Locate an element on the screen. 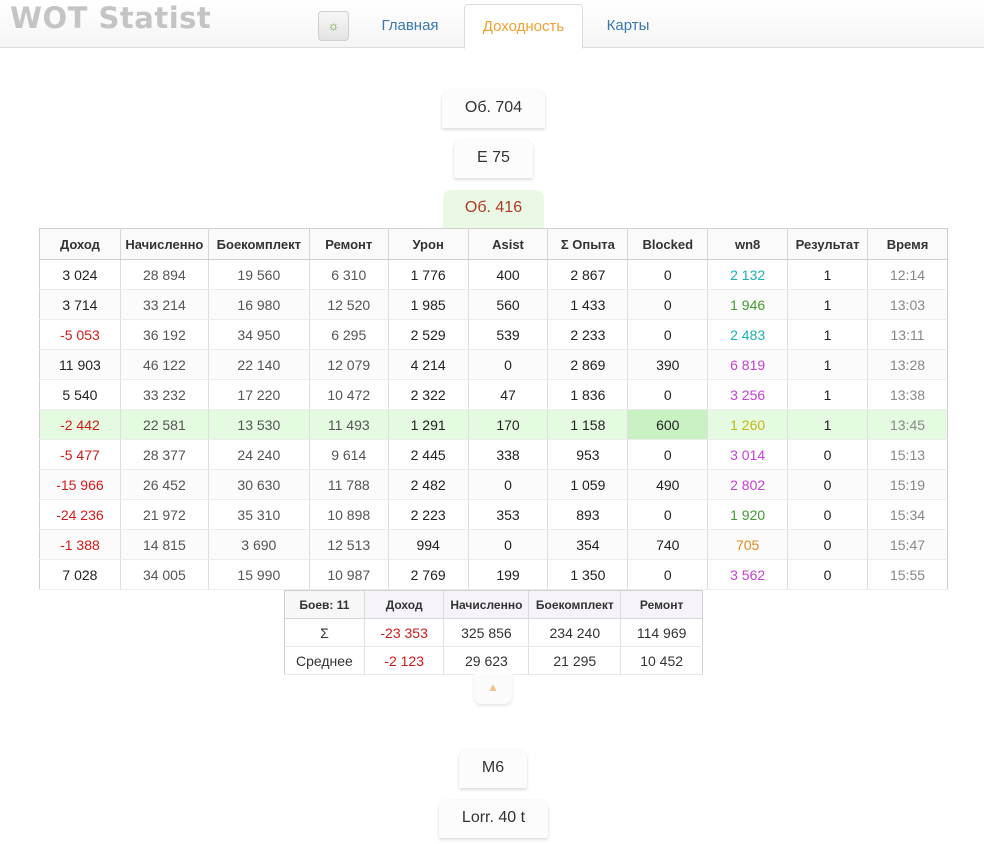 The height and width of the screenshot is (844, 984). top-navbar: WOT Statist ☼ Главная Доходность Карты is located at coordinates (492, 24).